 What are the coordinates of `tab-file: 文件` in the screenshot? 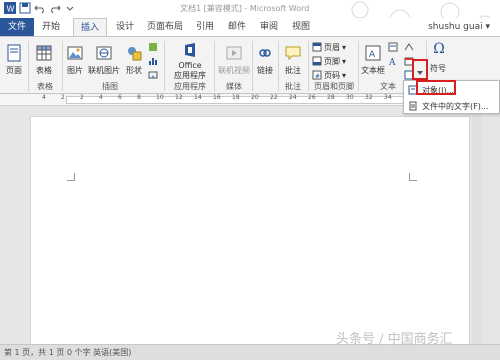 It's located at (17, 27).